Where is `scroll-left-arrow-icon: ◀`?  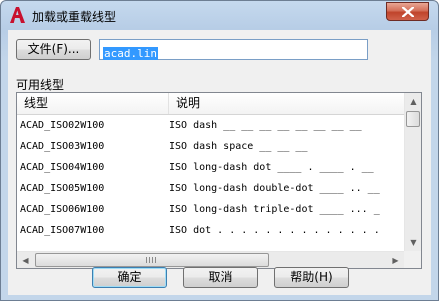 scroll-left-arrow-icon: ◀ is located at coordinates (25, 260).